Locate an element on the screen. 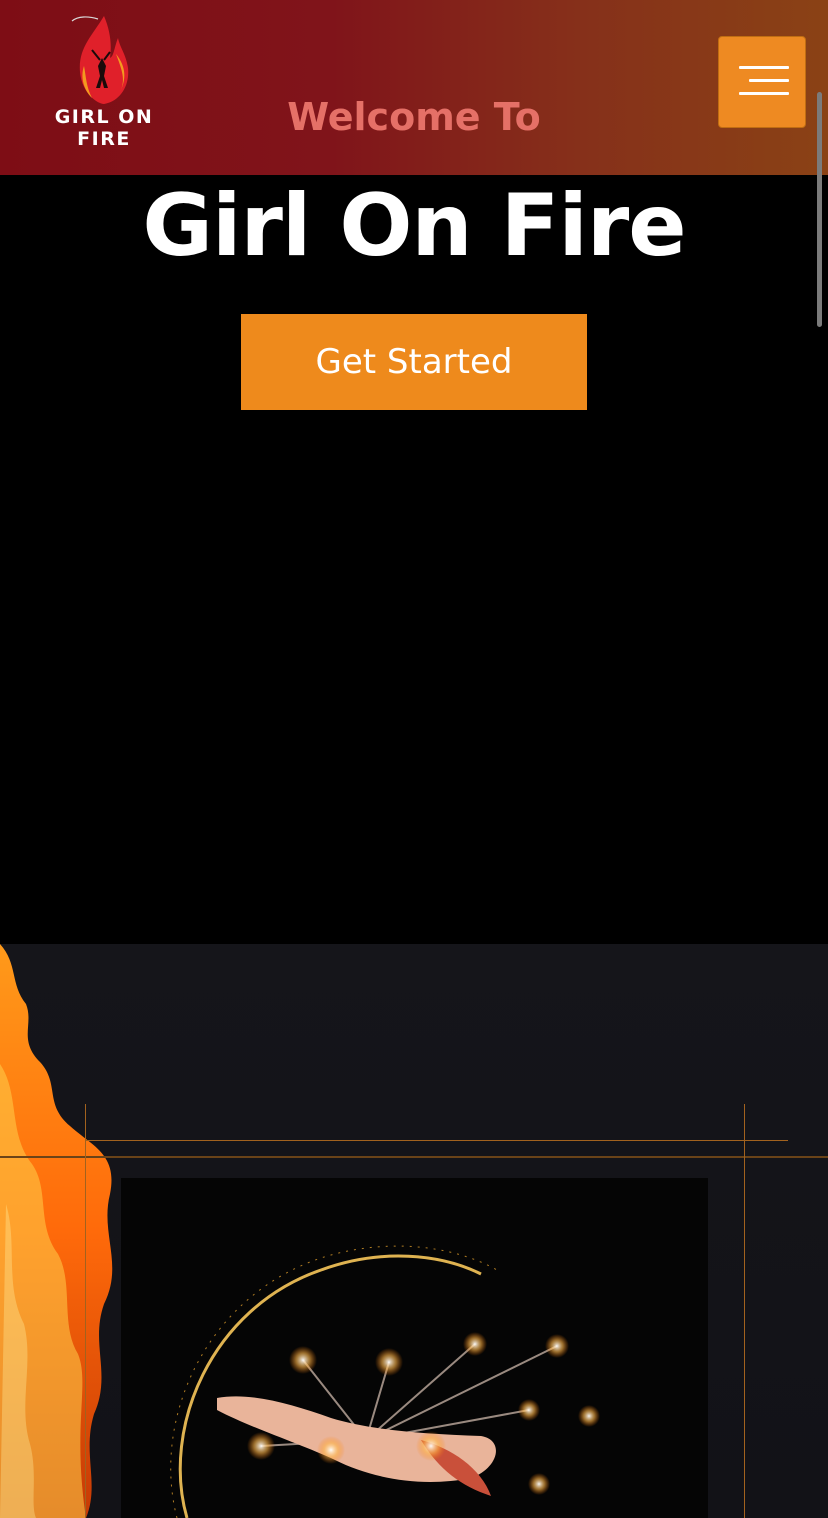 The width and height of the screenshot is (828, 1518). menu-button is located at coordinates (762, 82).